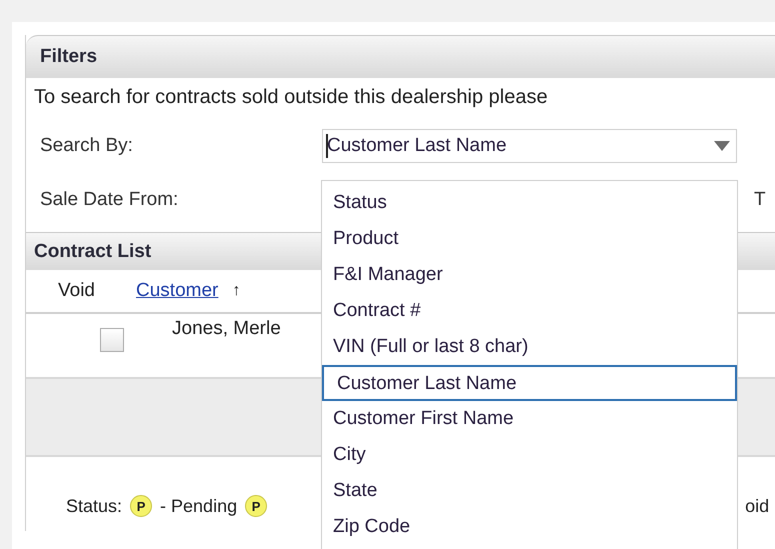 This screenshot has height=549, width=775. What do you see at coordinates (199, 506) in the screenshot?
I see `legend-text: - Pending` at bounding box center [199, 506].